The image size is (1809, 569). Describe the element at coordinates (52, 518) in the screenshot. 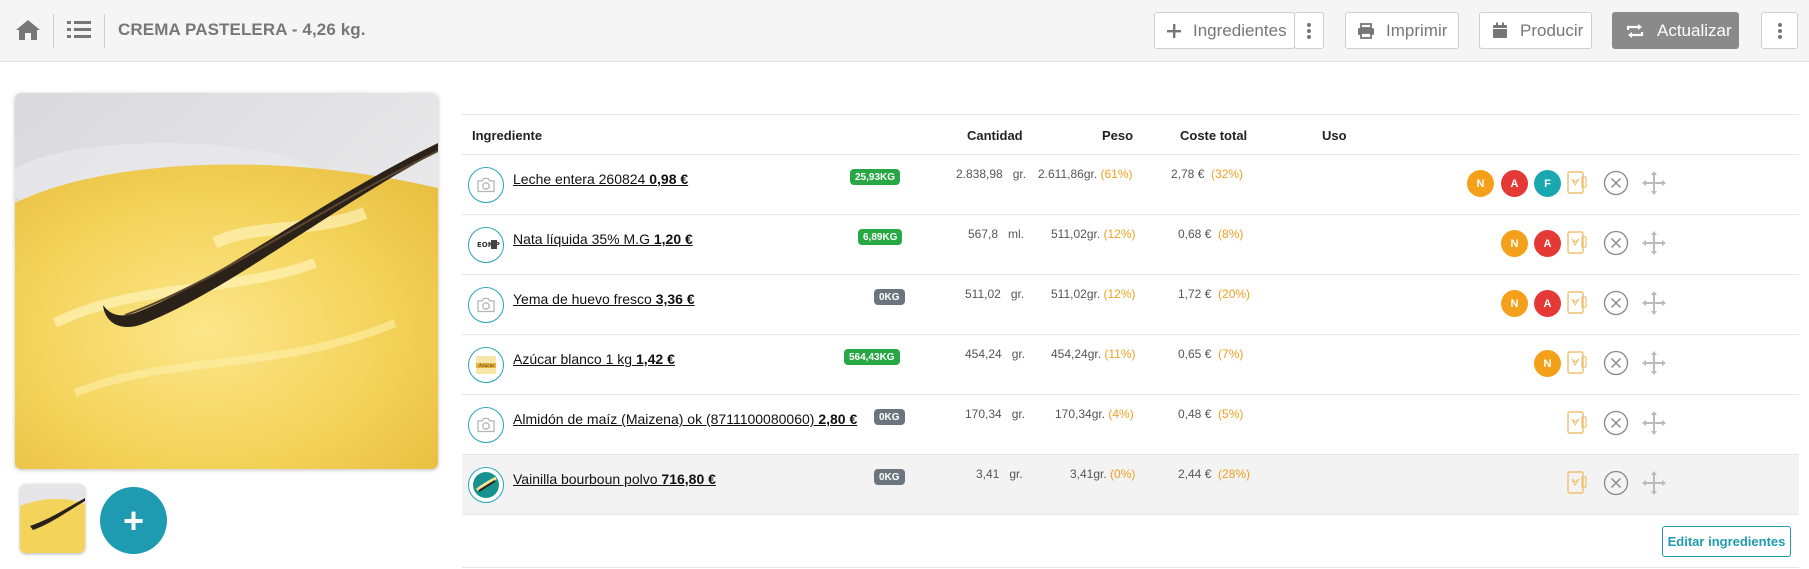

I see `photo-thumbnail` at that location.